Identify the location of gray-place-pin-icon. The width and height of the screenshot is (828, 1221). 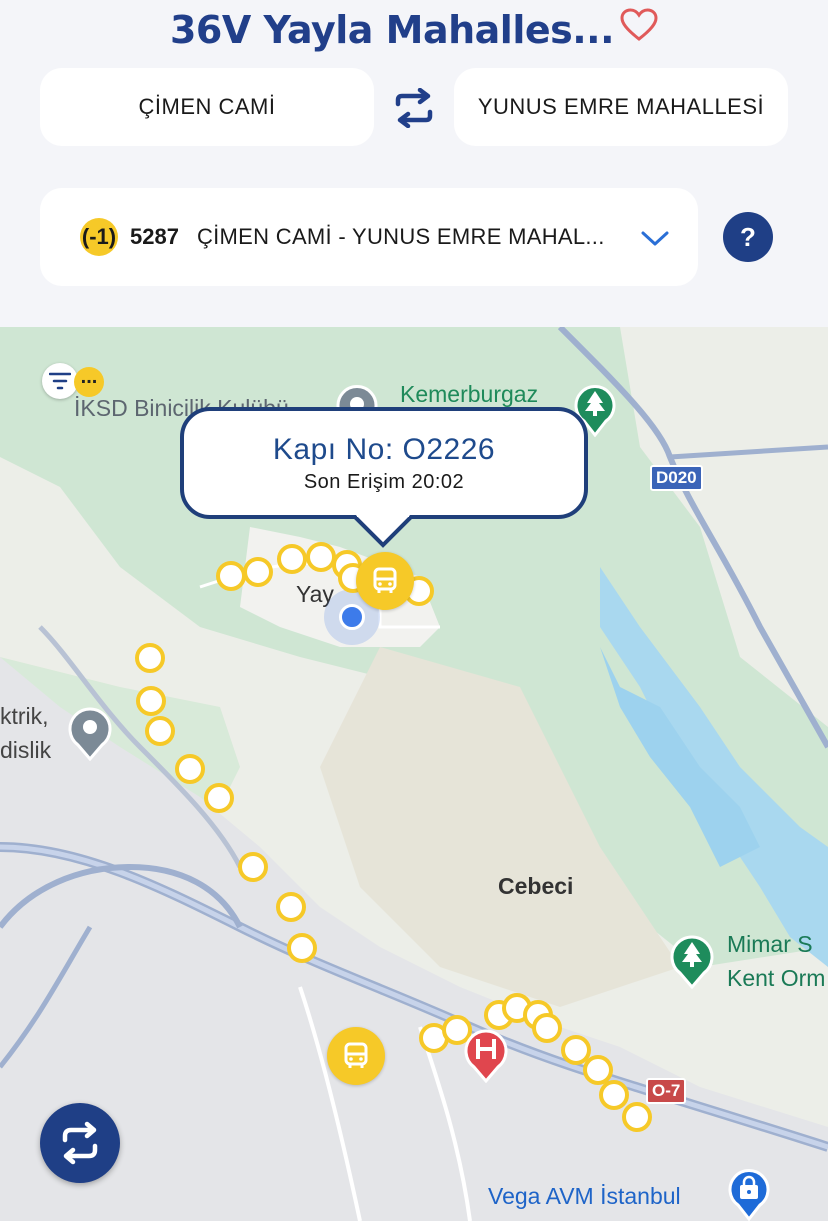
(90, 735).